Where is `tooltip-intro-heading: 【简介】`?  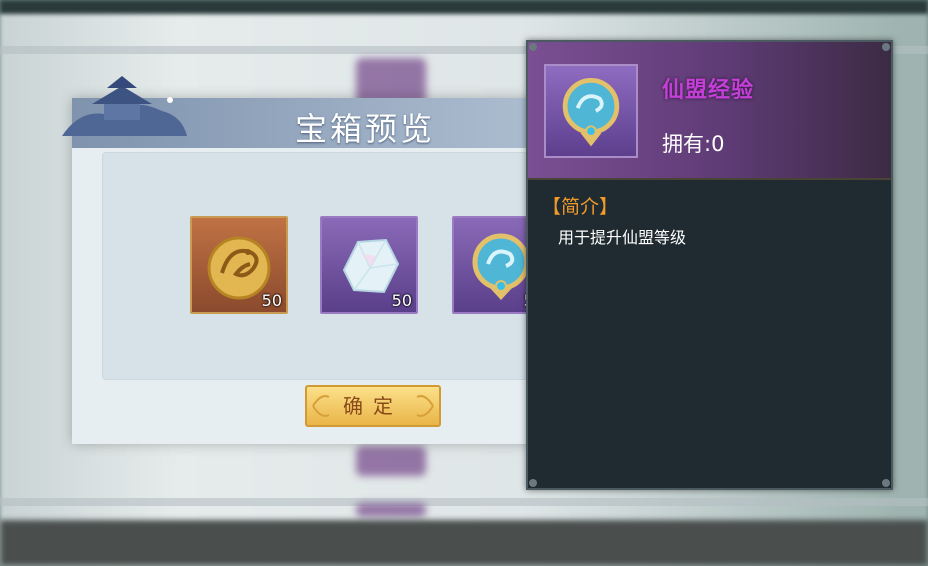
tooltip-intro-heading: 【简介】 is located at coordinates (580, 207).